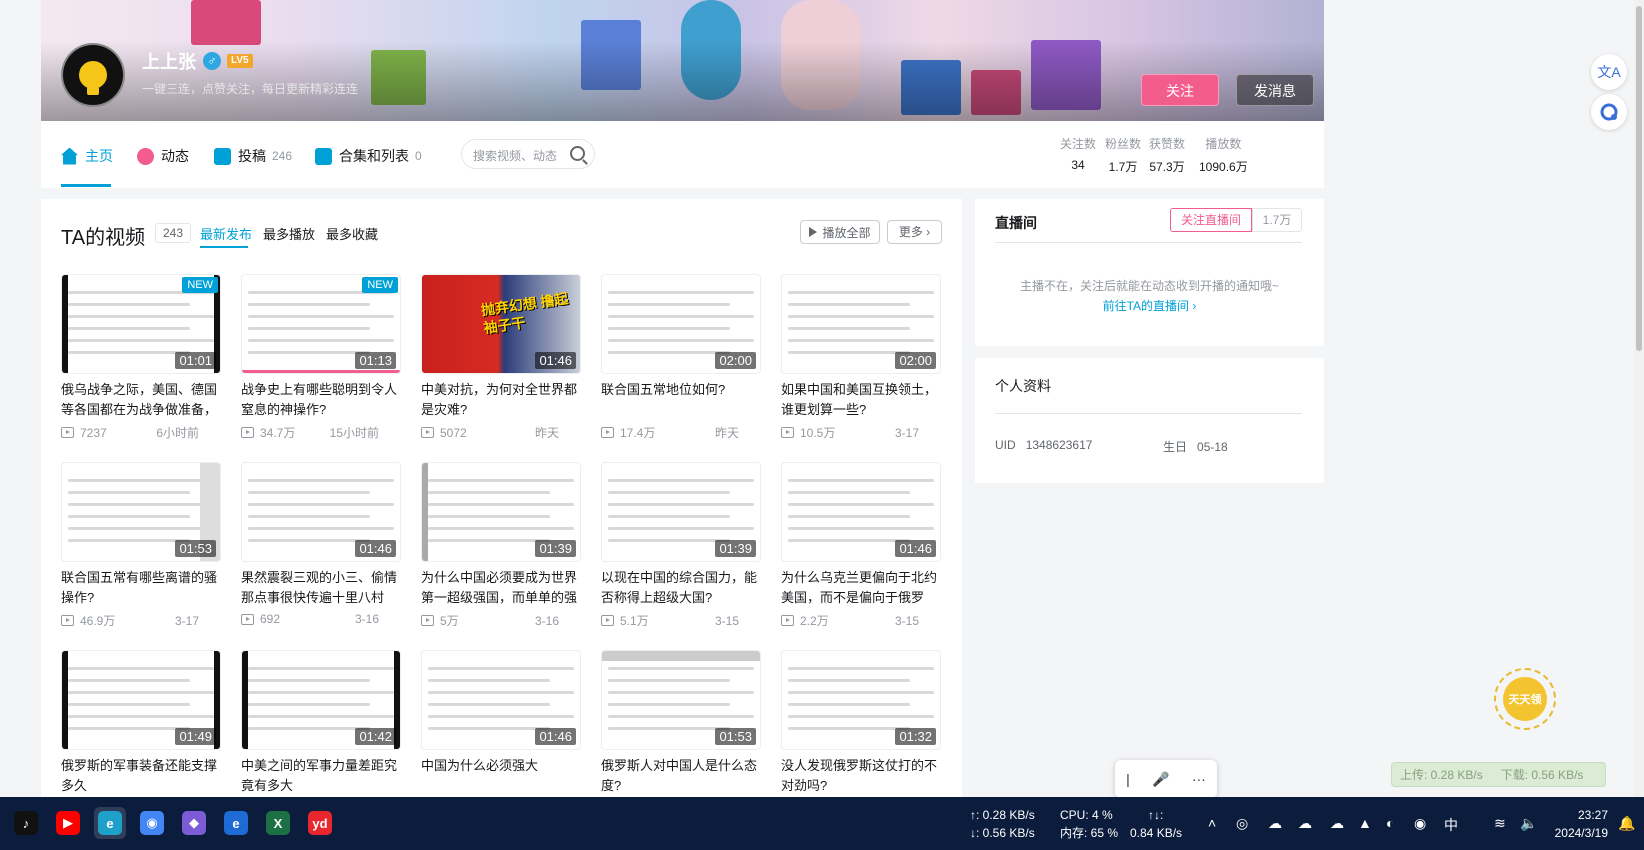  I want to click on video-card: 02:00 如果中国和美国互换领土，谁更划算一些? 10.5万 3-17, so click(861, 357).